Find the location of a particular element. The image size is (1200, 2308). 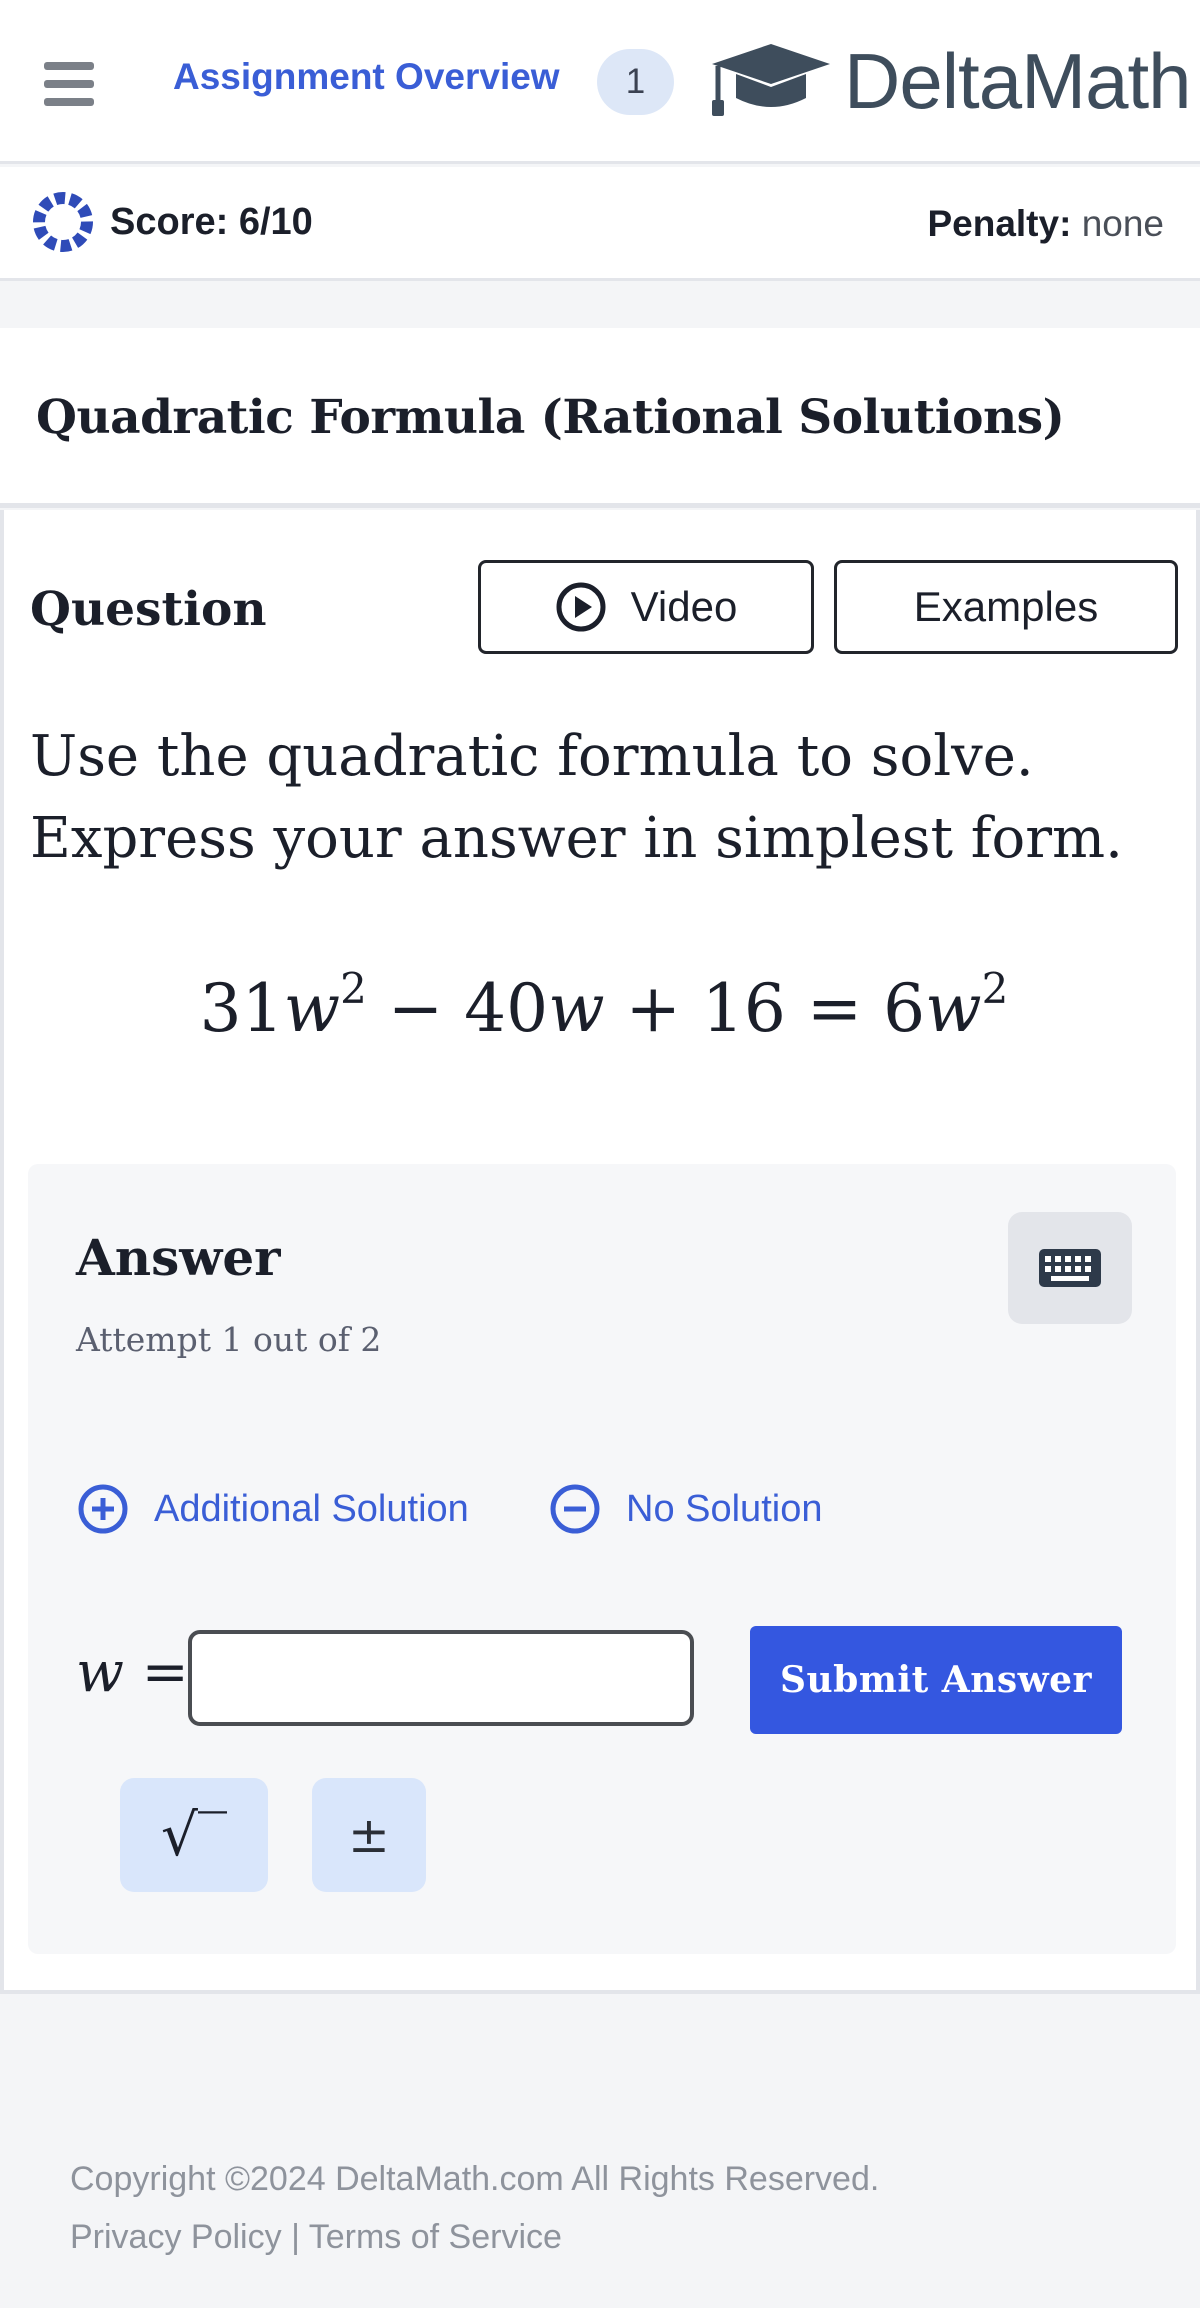

no-solution-button: No Solution is located at coordinates (685, 1509).